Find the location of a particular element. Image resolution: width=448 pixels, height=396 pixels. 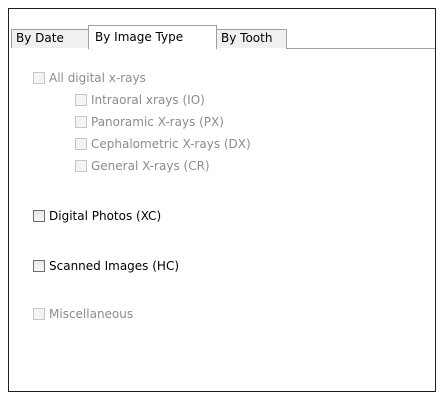

general-xrays-checkbox: General X-rays (CR) is located at coordinates (142, 166).